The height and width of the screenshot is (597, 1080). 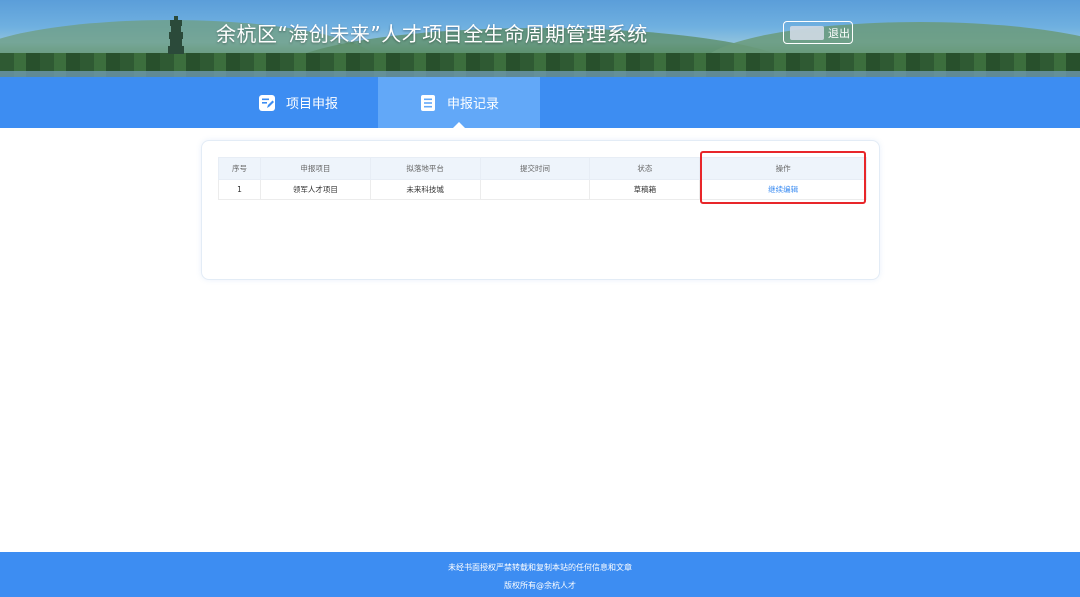 What do you see at coordinates (645, 189) in the screenshot?
I see `cell-status: 草稿箱` at bounding box center [645, 189].